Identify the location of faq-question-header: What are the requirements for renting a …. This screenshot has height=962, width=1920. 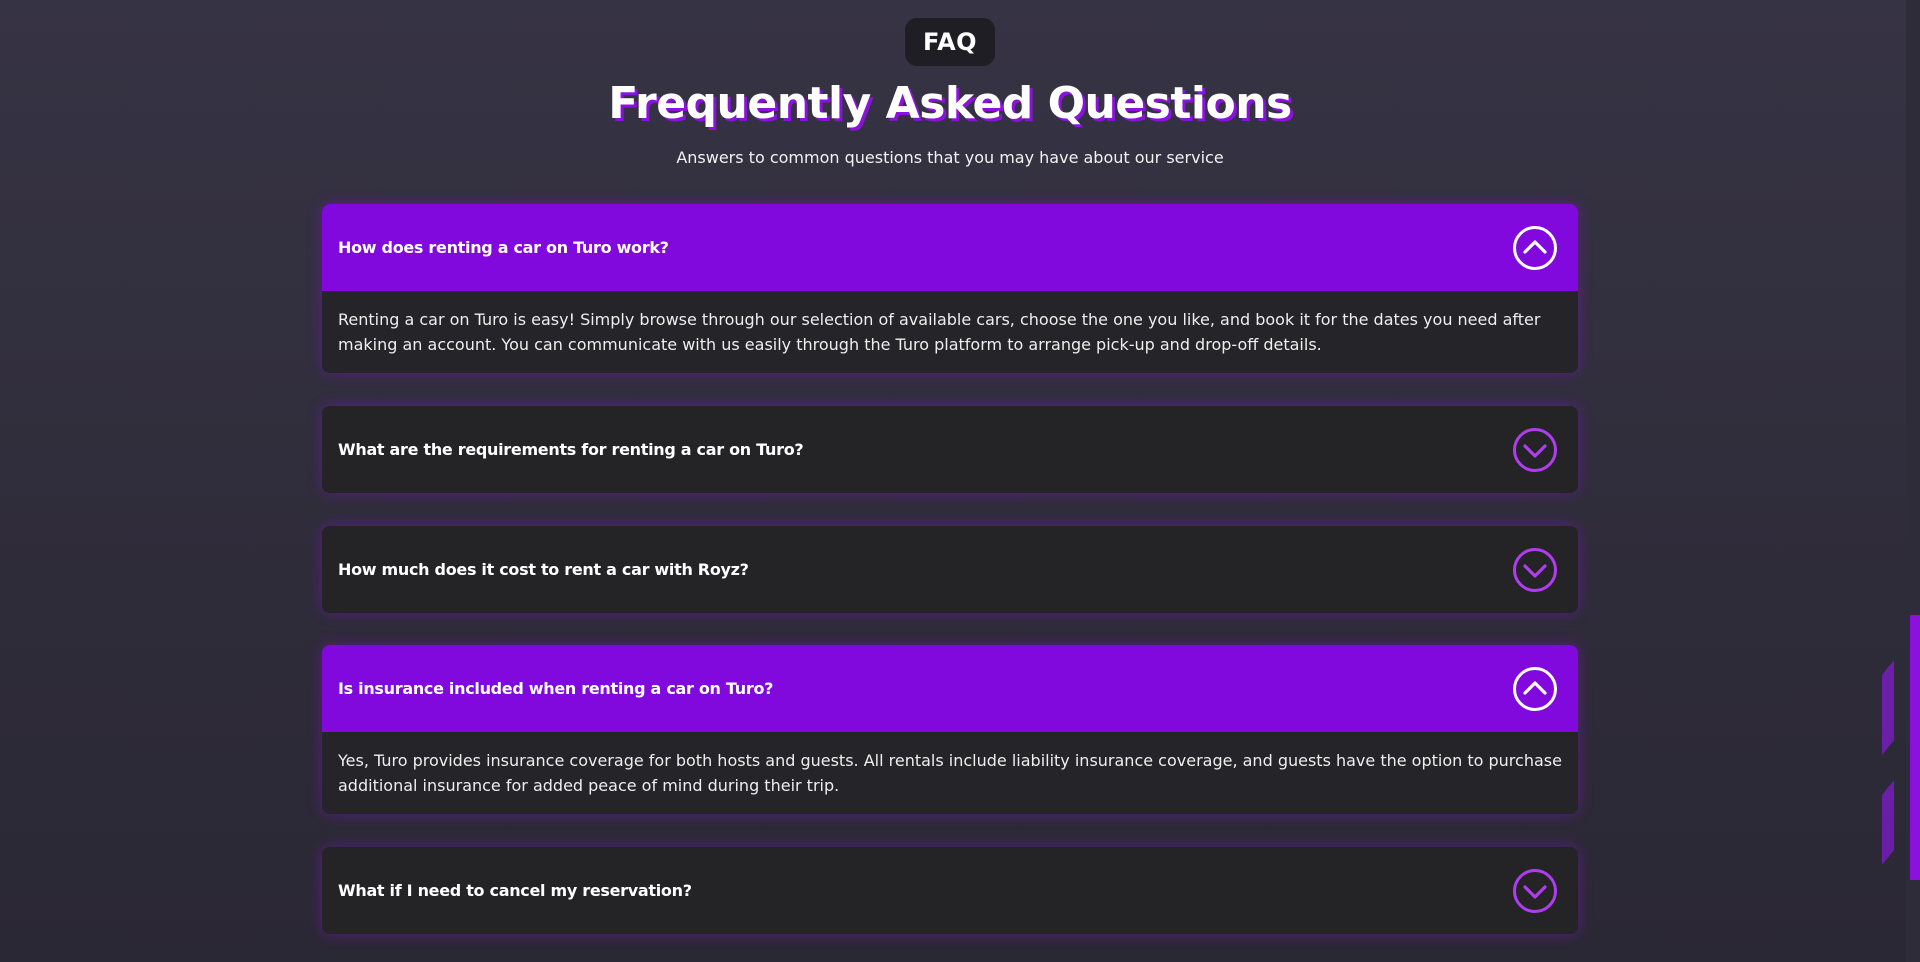
(950, 449).